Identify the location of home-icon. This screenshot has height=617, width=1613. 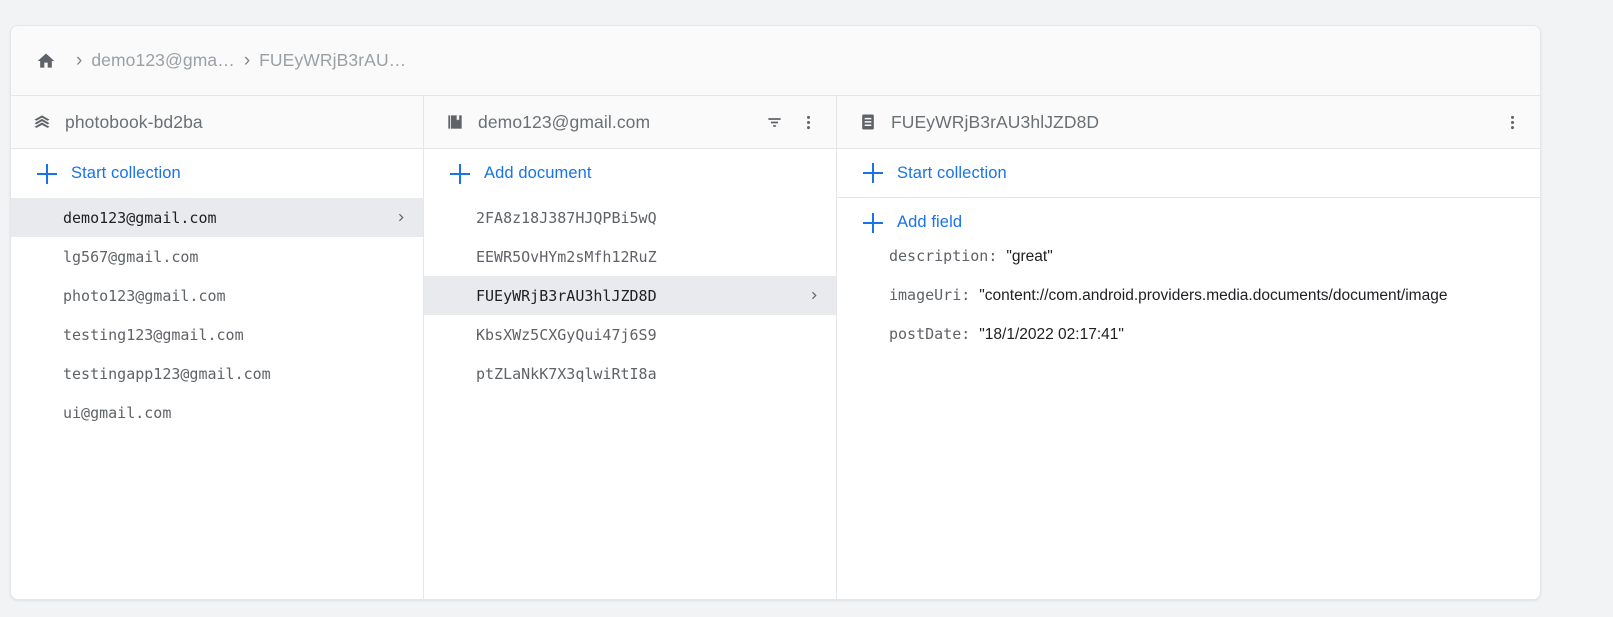
(46, 61).